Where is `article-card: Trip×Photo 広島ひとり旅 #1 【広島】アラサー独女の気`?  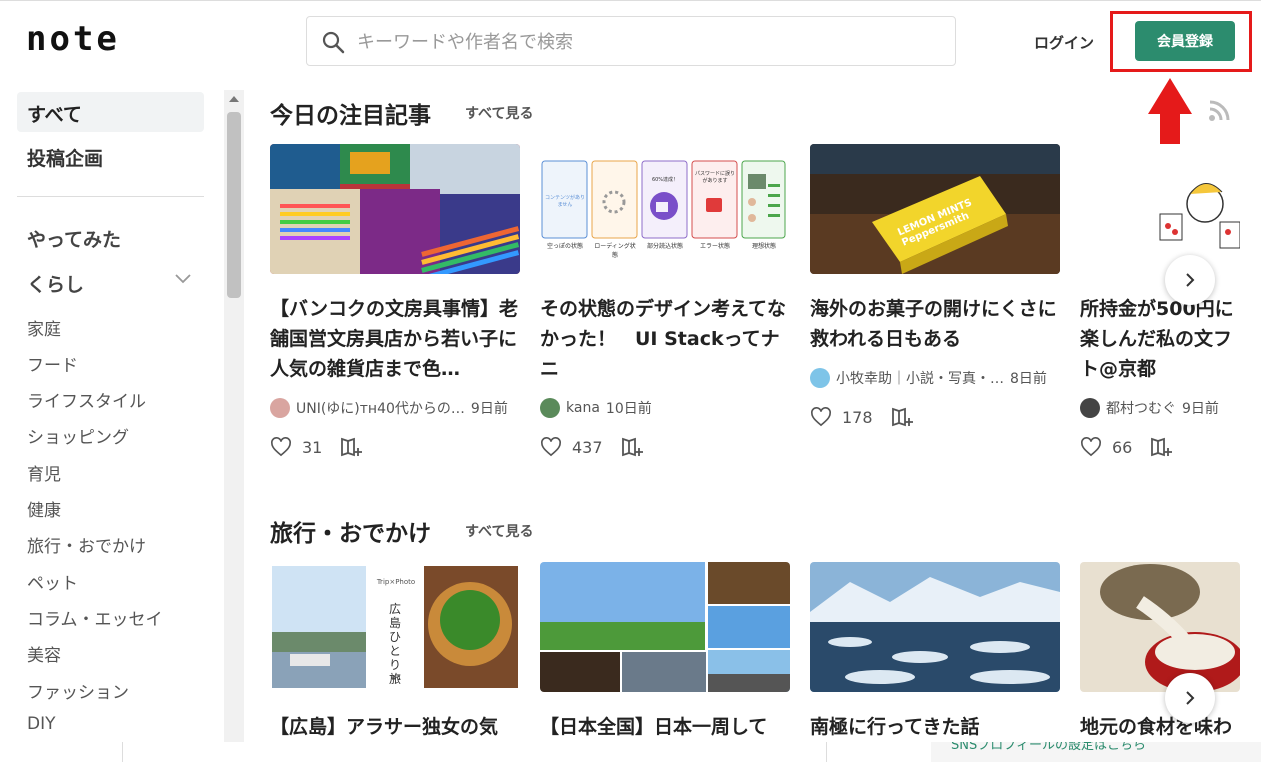
article-card: Trip×Photo 広島ひとり旅 #1 【広島】アラサー独女の気 is located at coordinates (395, 652).